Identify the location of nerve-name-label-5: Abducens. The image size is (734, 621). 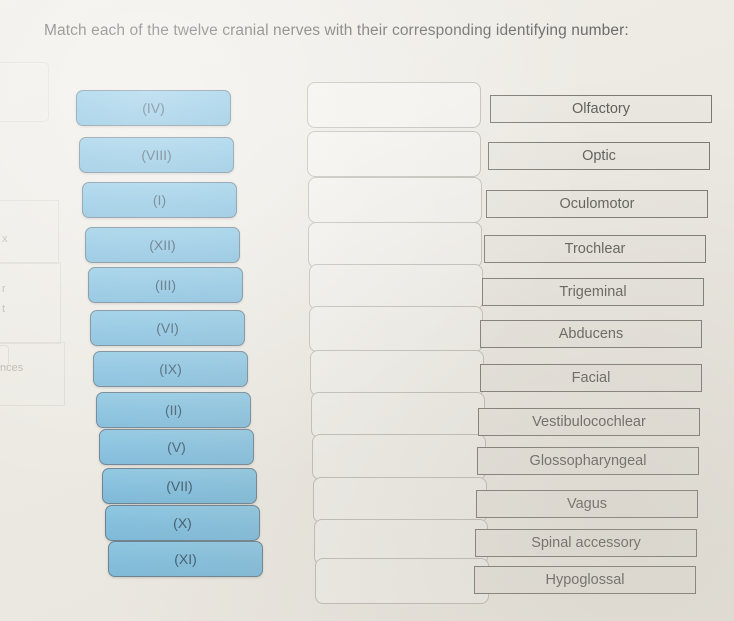
(591, 334).